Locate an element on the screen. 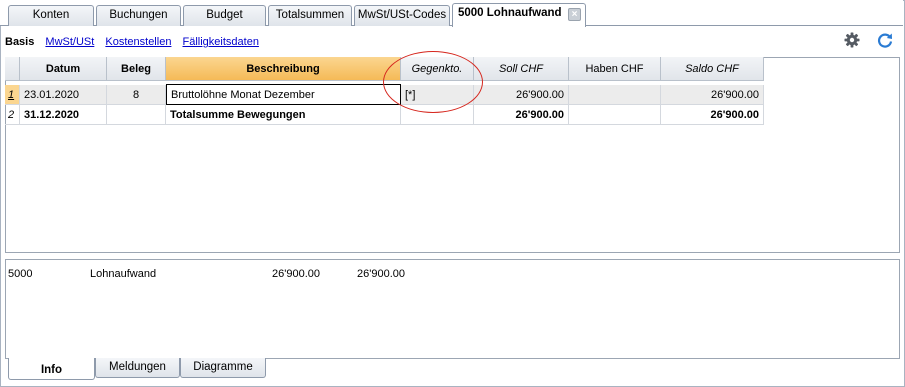  cell-beschreibung-editor: Bruttolöhne Monat Dezember is located at coordinates (283, 94).